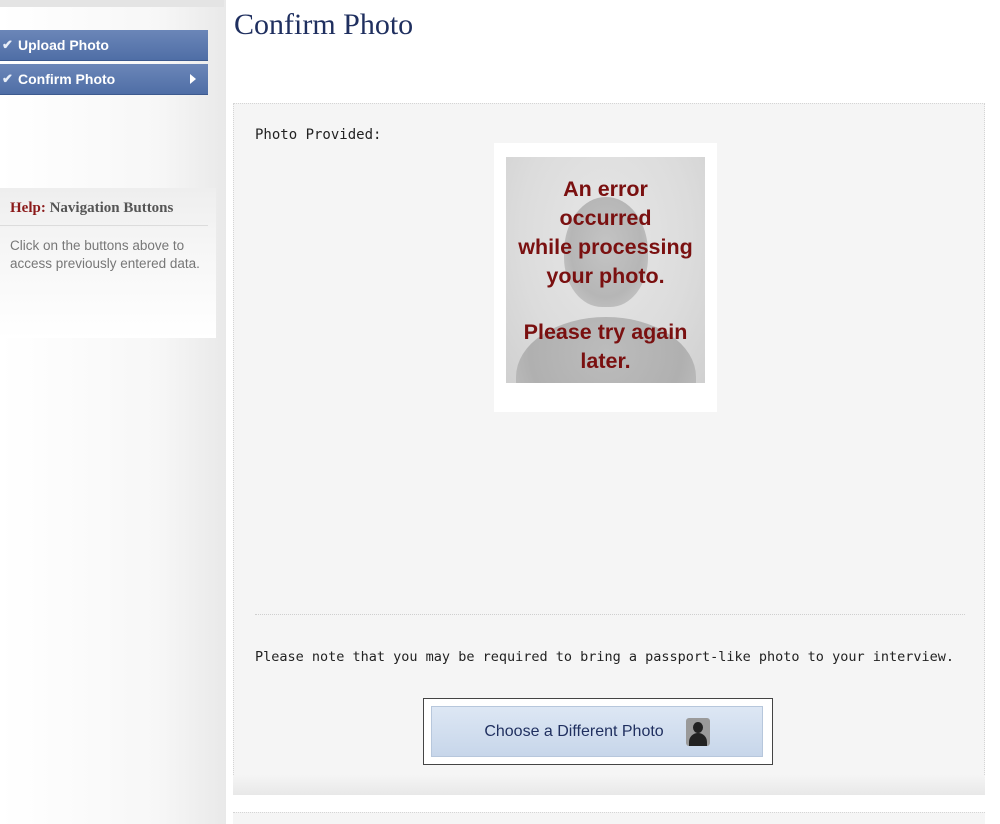 The image size is (1000, 824). Describe the element at coordinates (609, 818) in the screenshot. I see `next-panel-edge` at that location.